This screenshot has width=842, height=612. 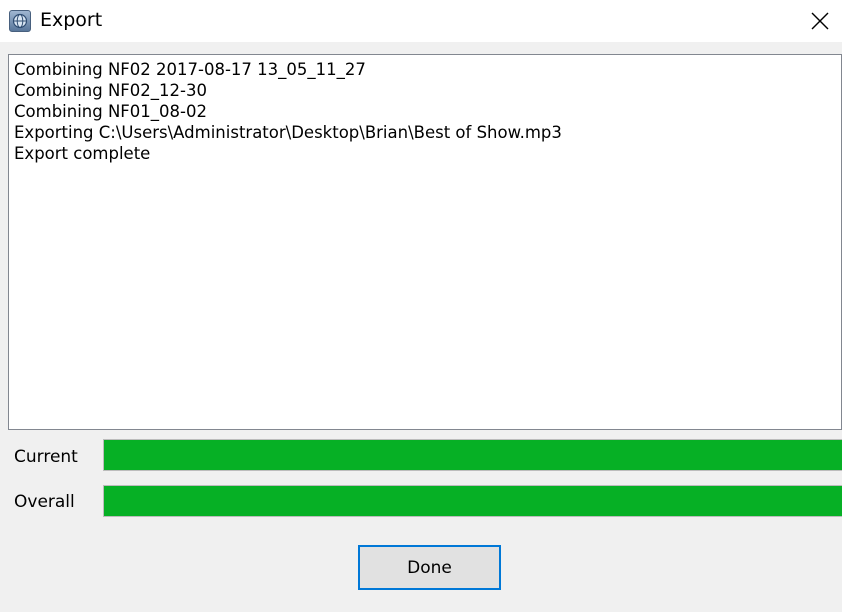 I want to click on window-title: Export, so click(x=71, y=20).